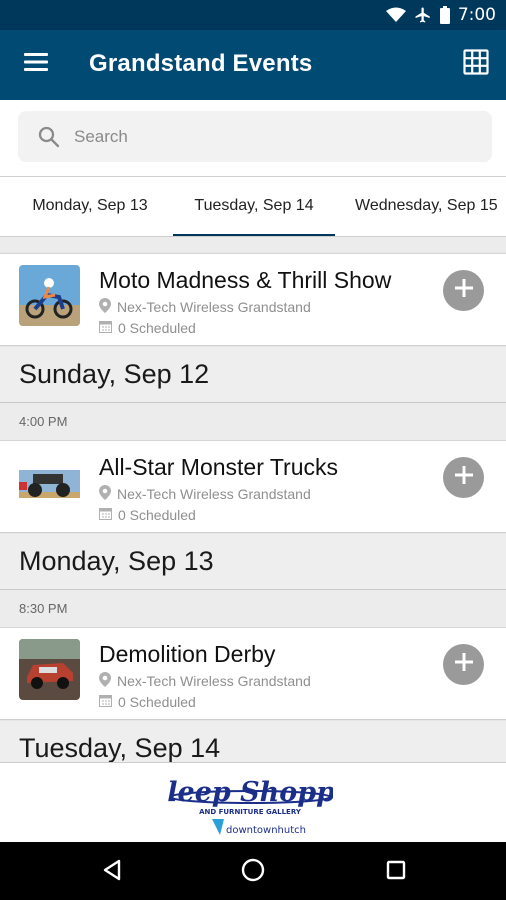 The height and width of the screenshot is (900, 506). I want to click on search-area, so click(253, 138).